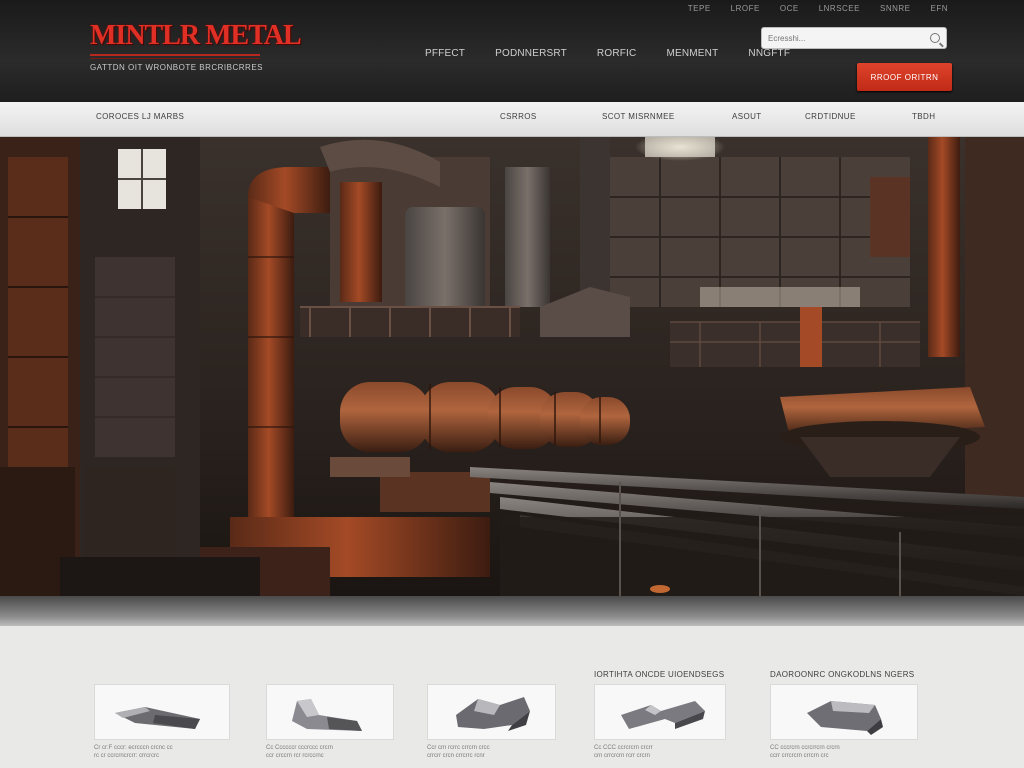 This screenshot has height=768, width=1024. What do you see at coordinates (157, 718) in the screenshot?
I see `metal-bar-icon` at bounding box center [157, 718].